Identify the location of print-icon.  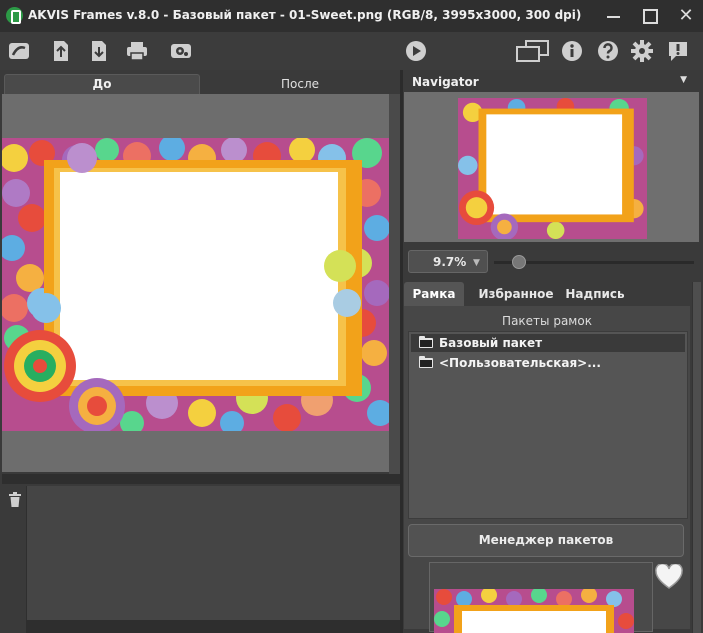
(137, 51).